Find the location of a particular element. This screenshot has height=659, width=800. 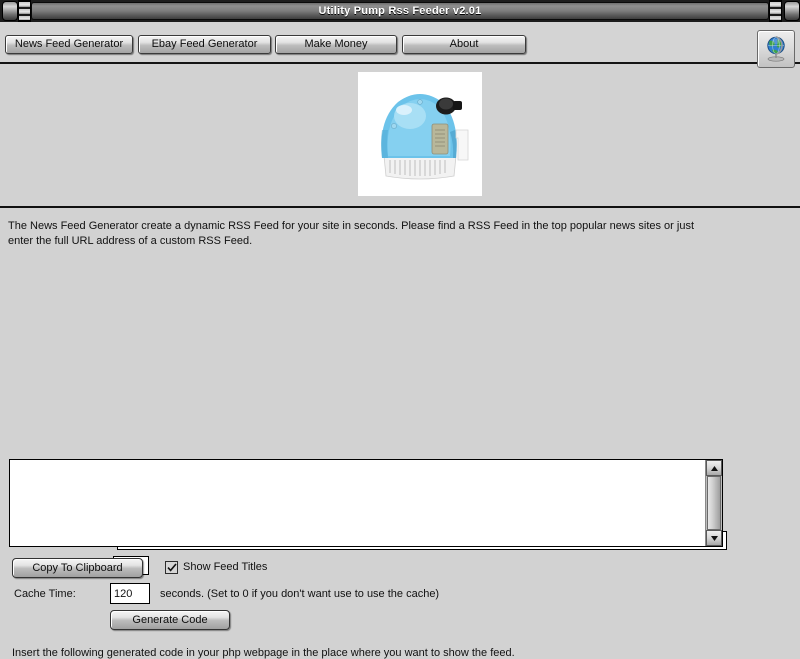

scrollbar-thumb is located at coordinates (714, 503).